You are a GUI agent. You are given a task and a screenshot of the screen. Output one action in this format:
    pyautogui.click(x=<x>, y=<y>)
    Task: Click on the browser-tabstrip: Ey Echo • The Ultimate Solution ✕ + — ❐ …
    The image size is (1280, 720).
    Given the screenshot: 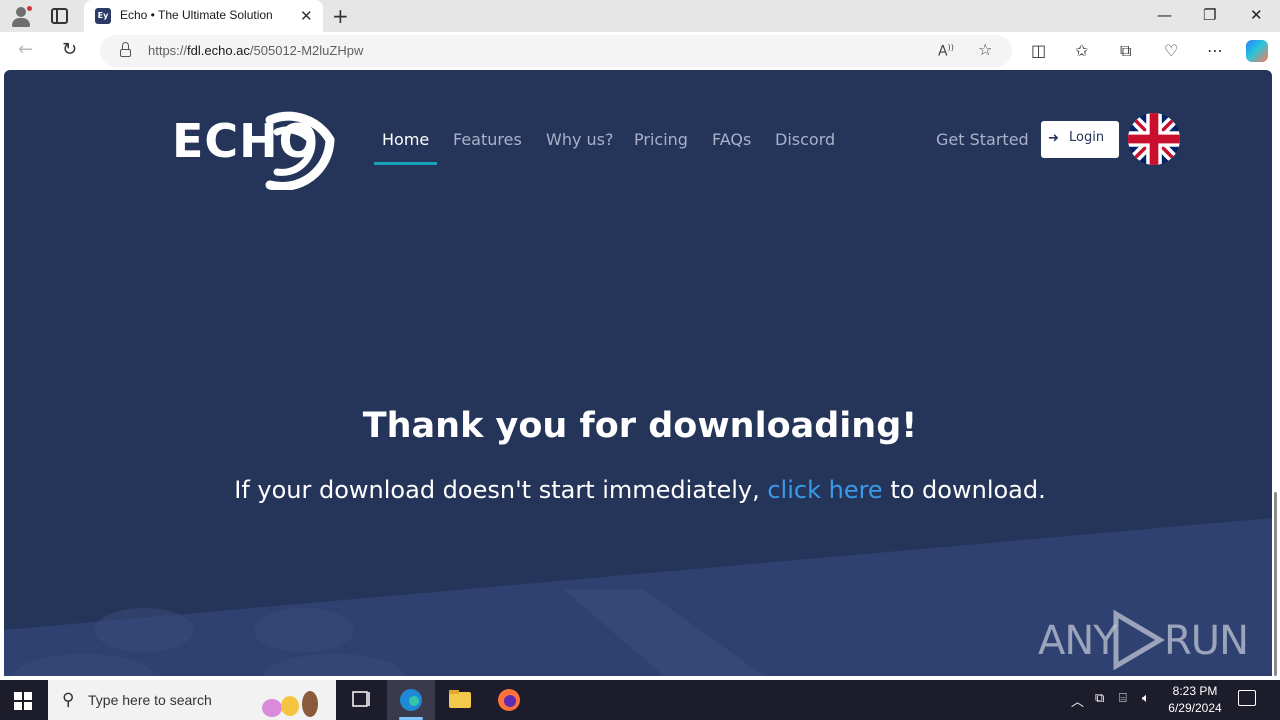 What is the action you would take?
    pyautogui.click(x=640, y=16)
    